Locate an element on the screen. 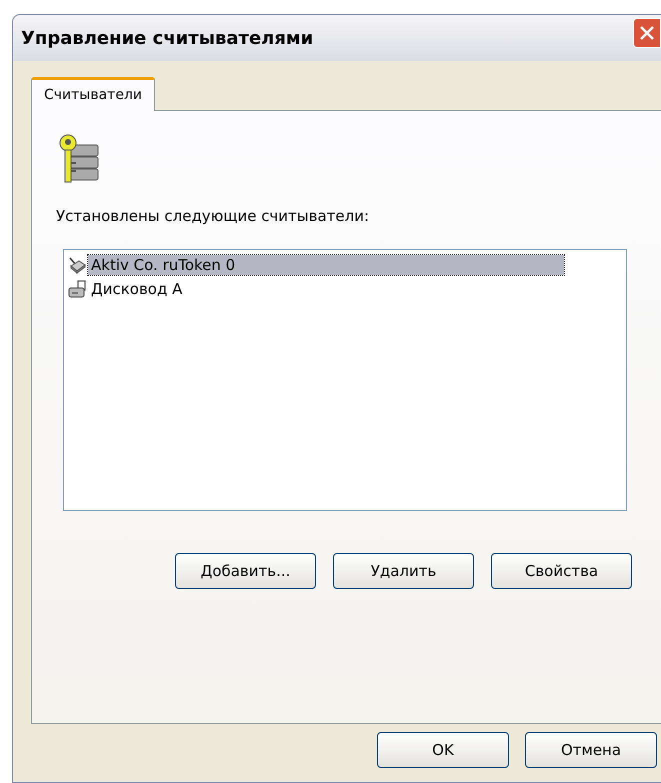 The height and width of the screenshot is (783, 661). disk-drive-icon is located at coordinates (77, 289).